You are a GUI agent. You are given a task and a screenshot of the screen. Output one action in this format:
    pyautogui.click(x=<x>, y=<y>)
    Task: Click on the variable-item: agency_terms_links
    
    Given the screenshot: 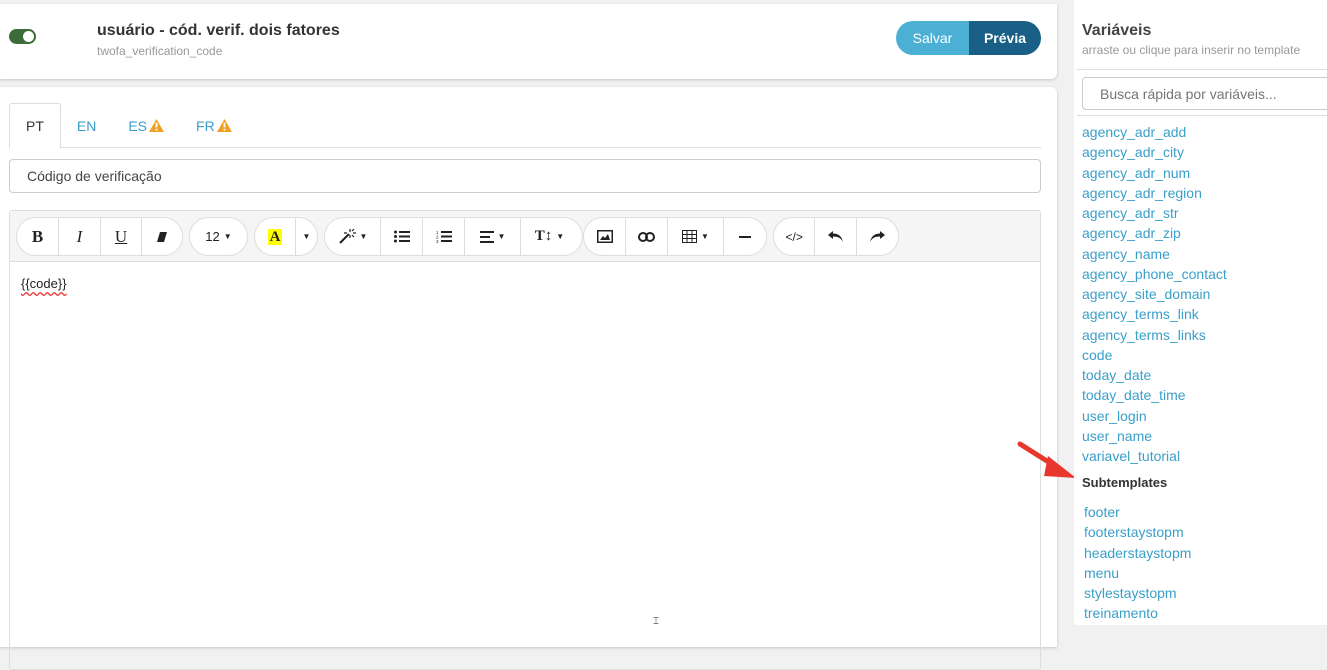 What is the action you would take?
    pyautogui.click(x=1154, y=335)
    